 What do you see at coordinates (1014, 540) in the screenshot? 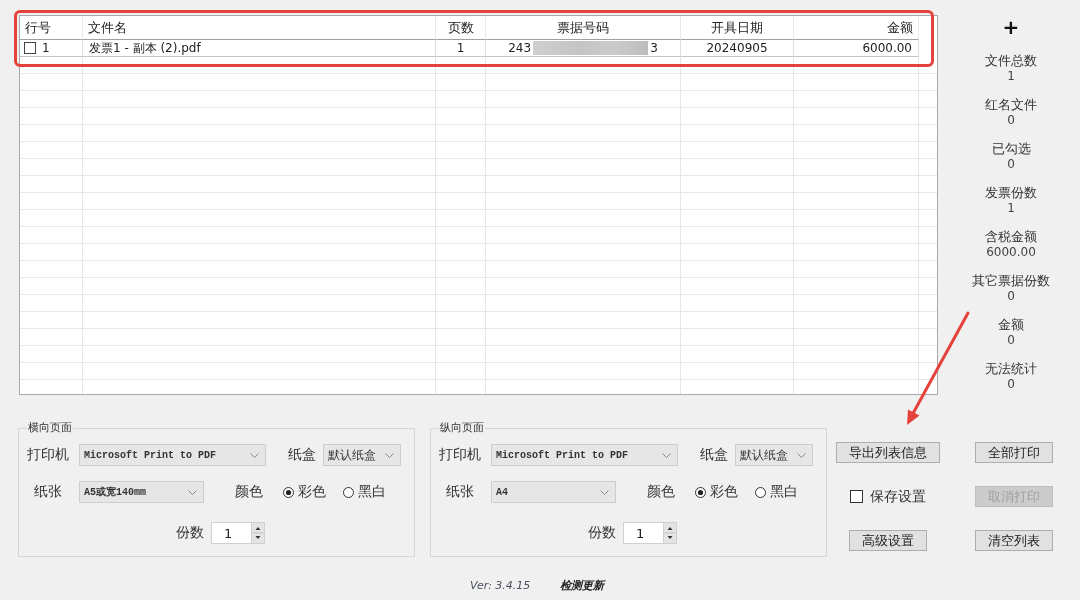
I see `clear-list-button: 清空列表` at bounding box center [1014, 540].